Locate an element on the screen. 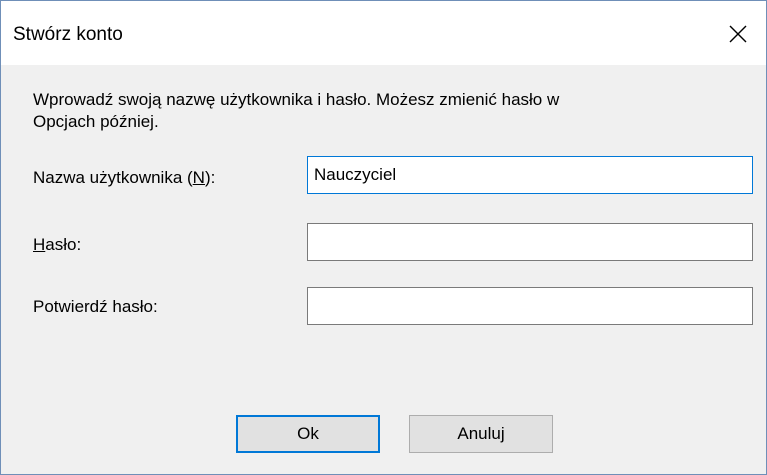 The image size is (767, 475). ok-button: Ok is located at coordinates (308, 434).